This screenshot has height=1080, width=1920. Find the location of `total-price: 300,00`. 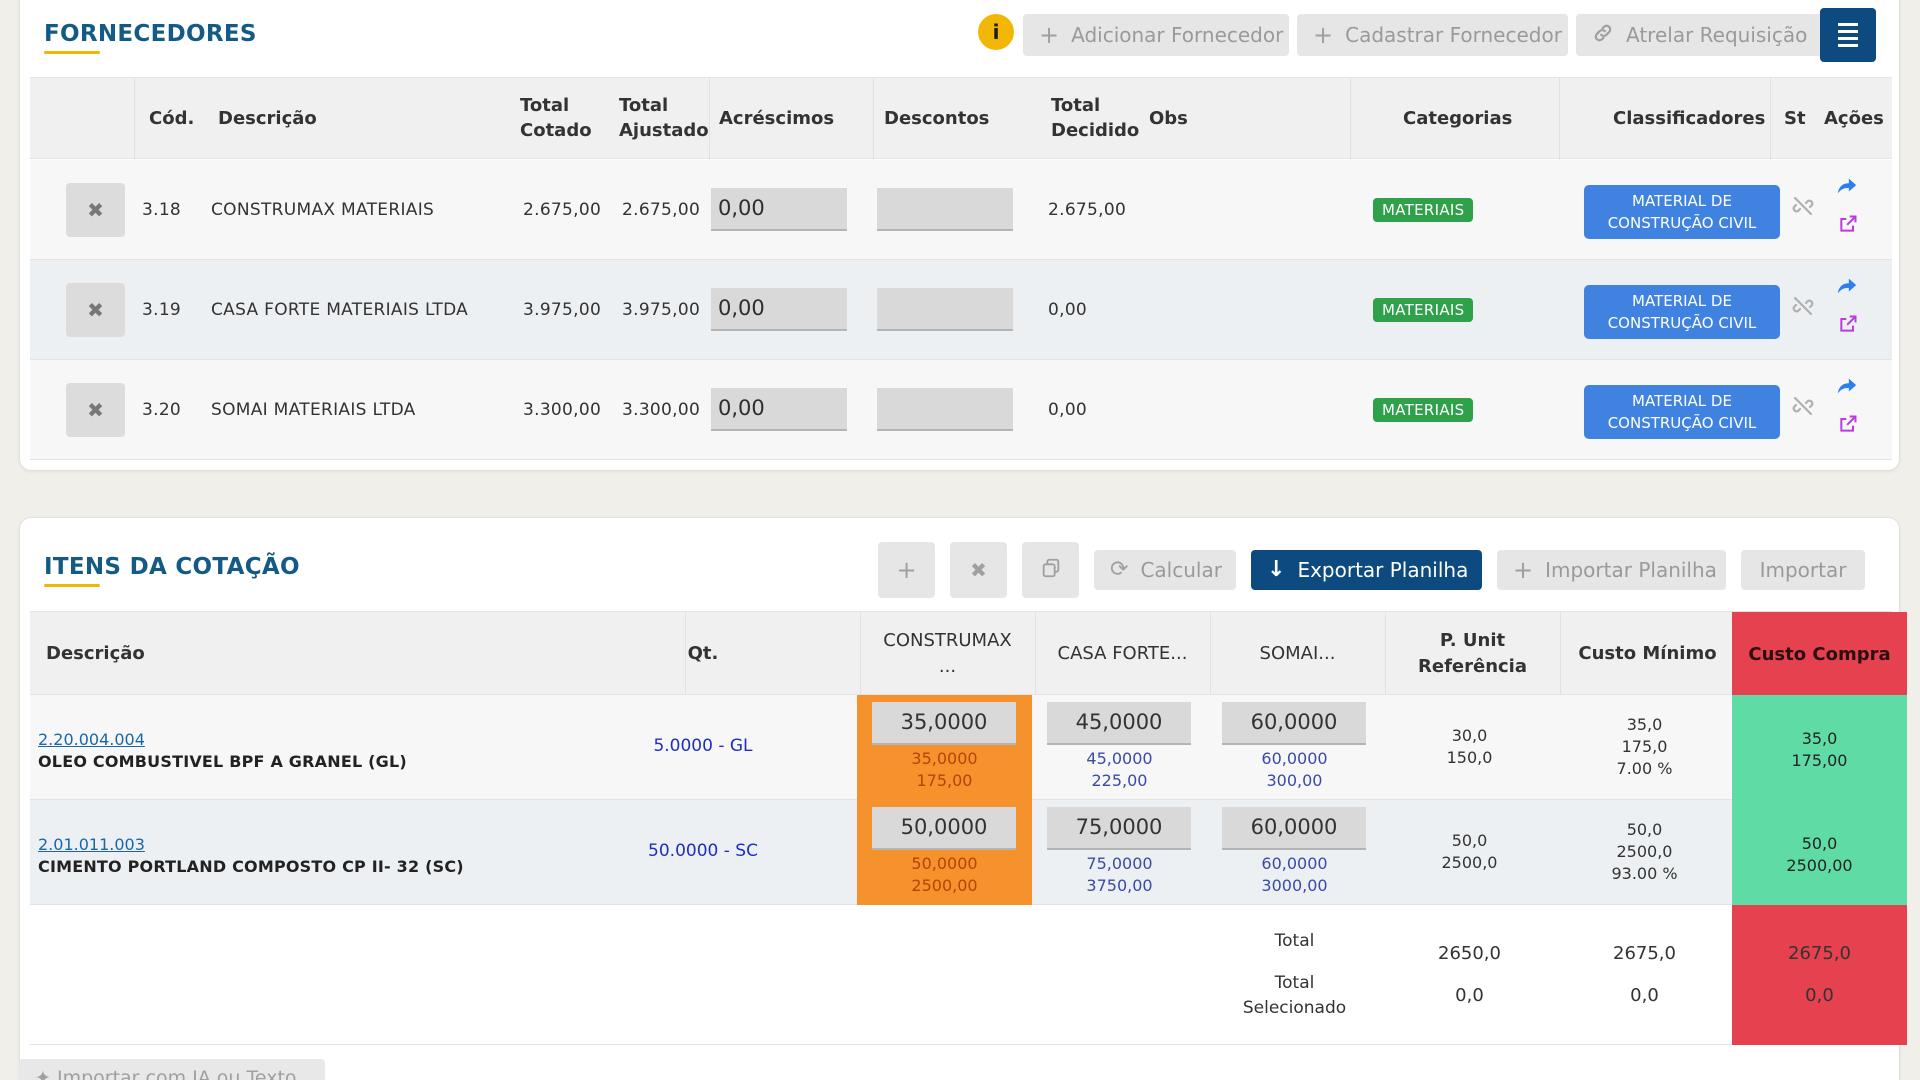

total-price: 300,00 is located at coordinates (1294, 780).